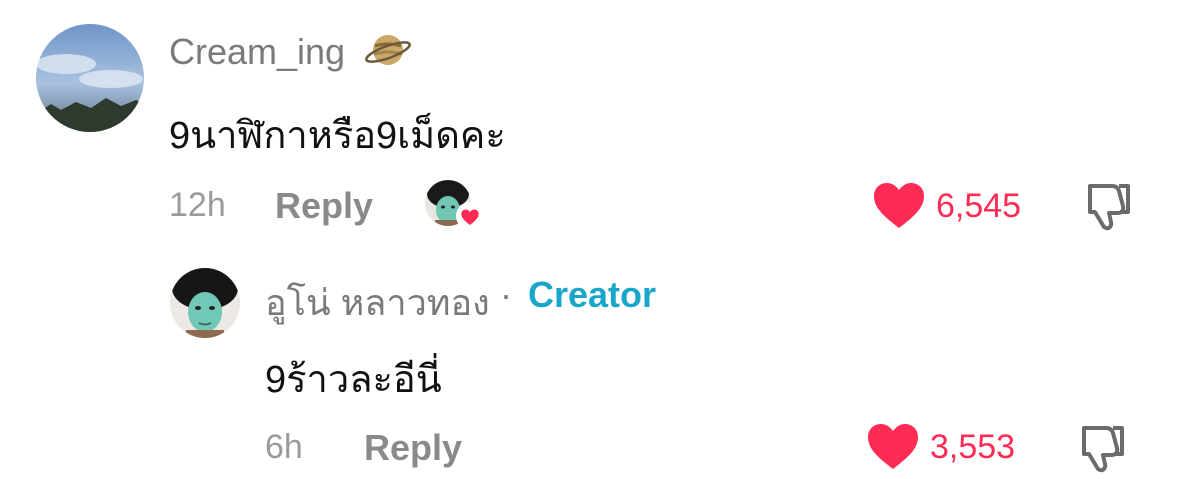 The image size is (1179, 479). I want to click on reply-text: 9ร้าวละอีนี่, so click(353, 380).